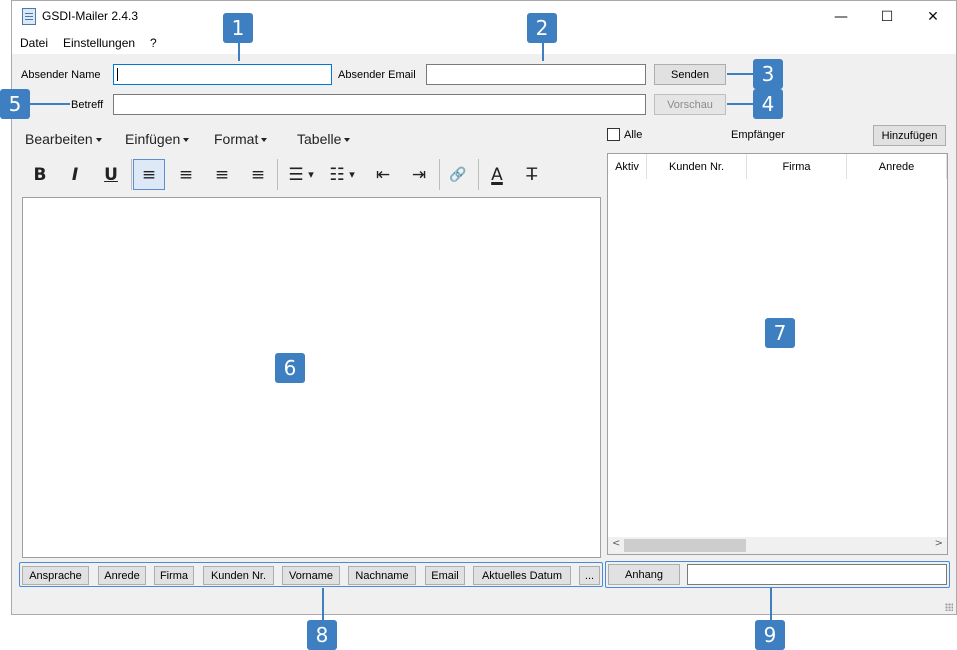 This screenshot has height=650, width=957. What do you see at coordinates (258, 174) in the screenshot?
I see `justify-icon: ≡` at bounding box center [258, 174].